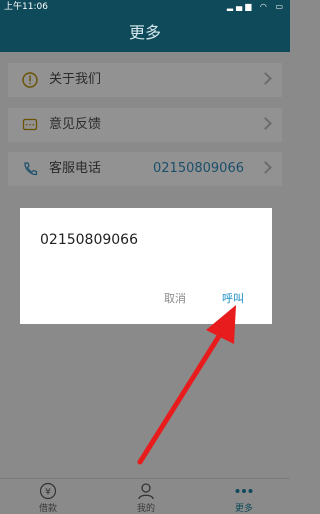  What do you see at coordinates (186, 385) in the screenshot?
I see `annotation-arrow-icon` at bounding box center [186, 385].